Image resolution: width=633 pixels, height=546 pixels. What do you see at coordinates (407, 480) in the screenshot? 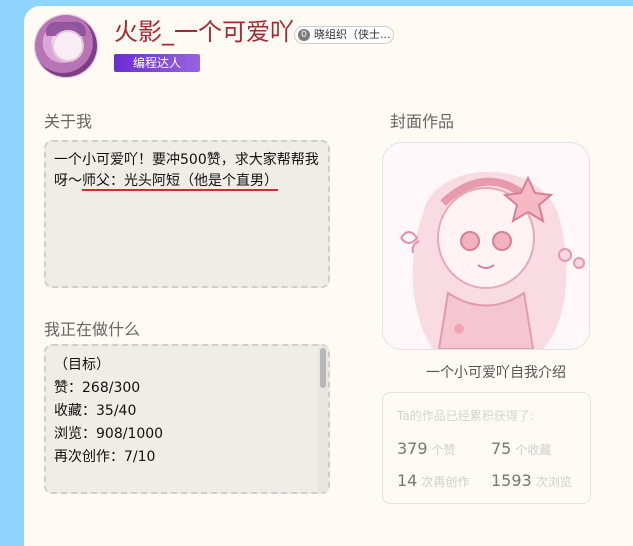
I see `stat-remix-value: 14` at bounding box center [407, 480].